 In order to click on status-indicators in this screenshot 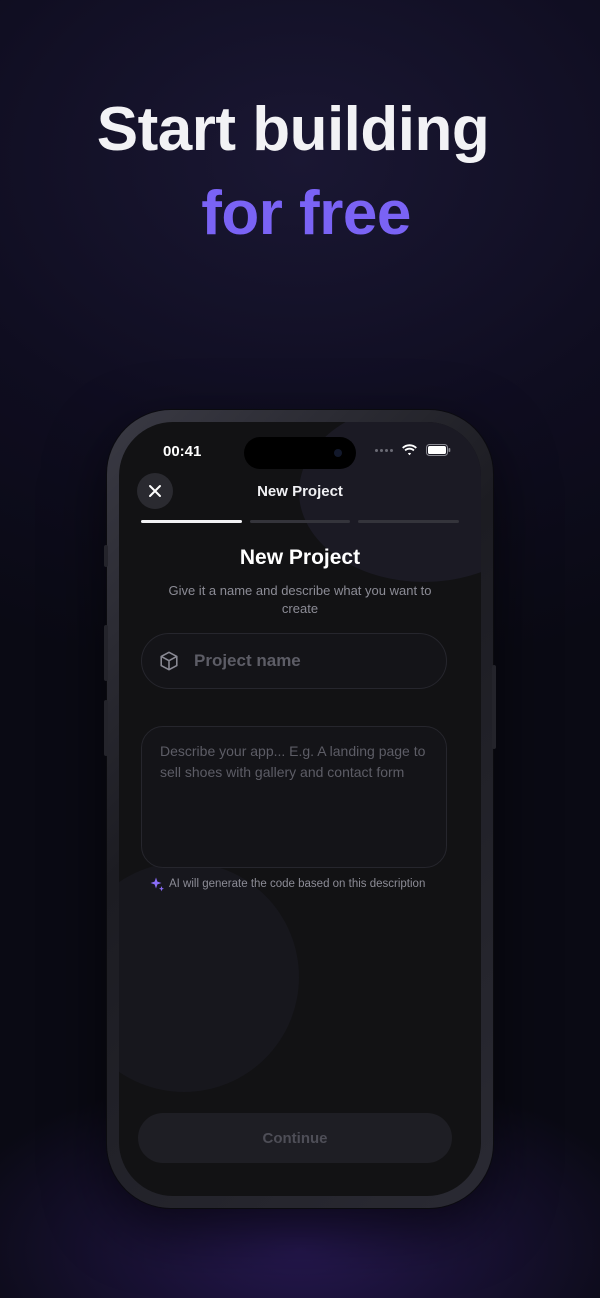, I will do `click(413, 450)`.